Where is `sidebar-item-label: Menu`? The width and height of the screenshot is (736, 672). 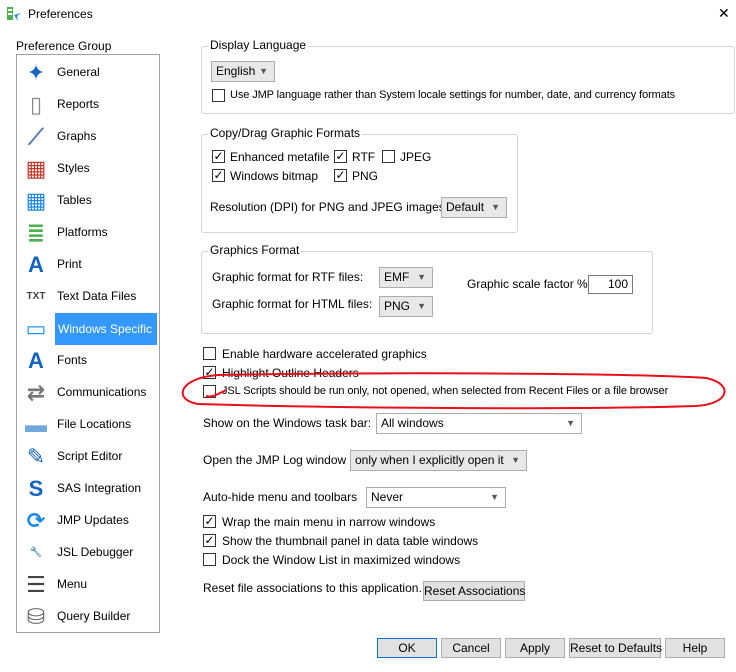 sidebar-item-label: Menu is located at coordinates (72, 584).